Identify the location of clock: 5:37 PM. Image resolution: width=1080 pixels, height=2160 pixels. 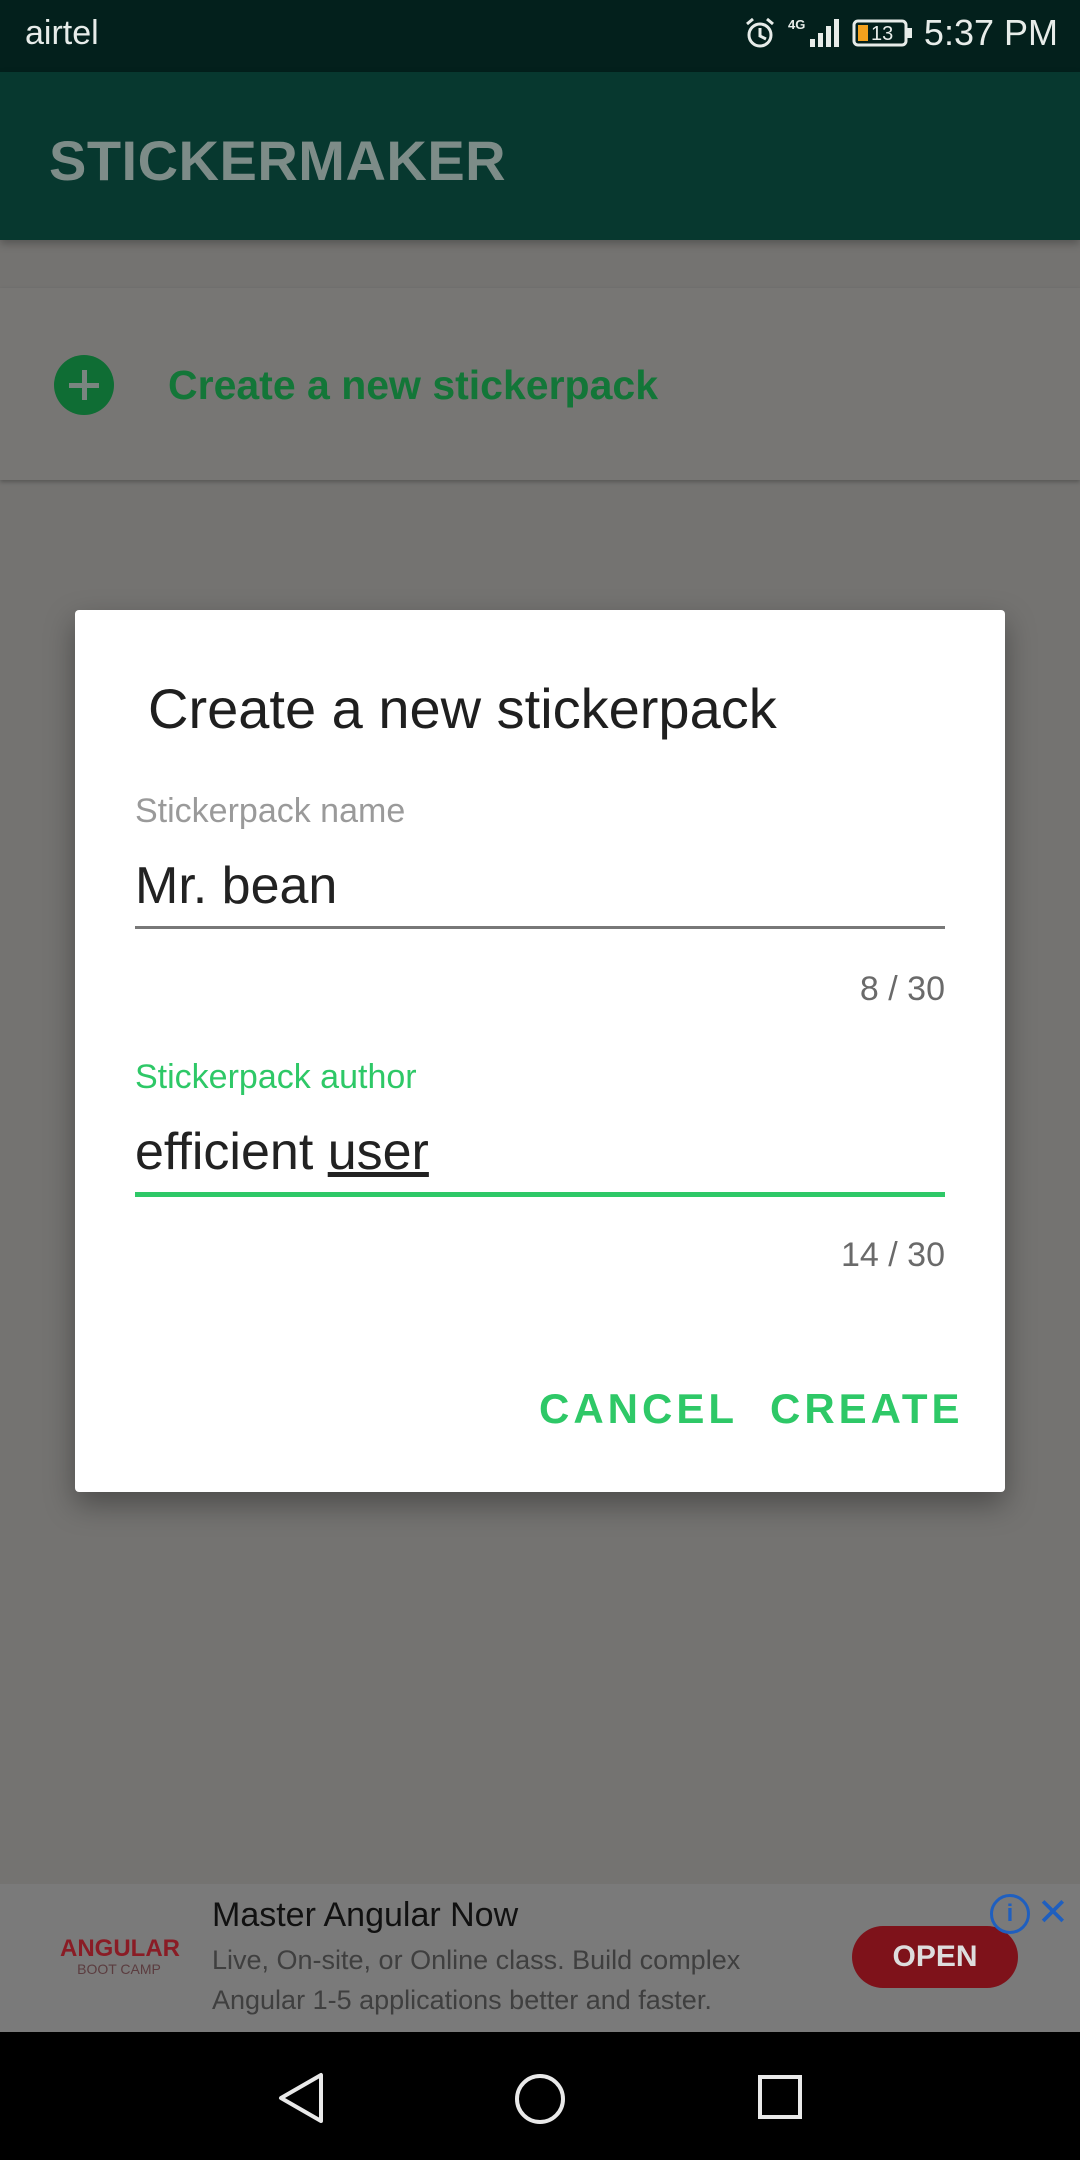
(990, 32).